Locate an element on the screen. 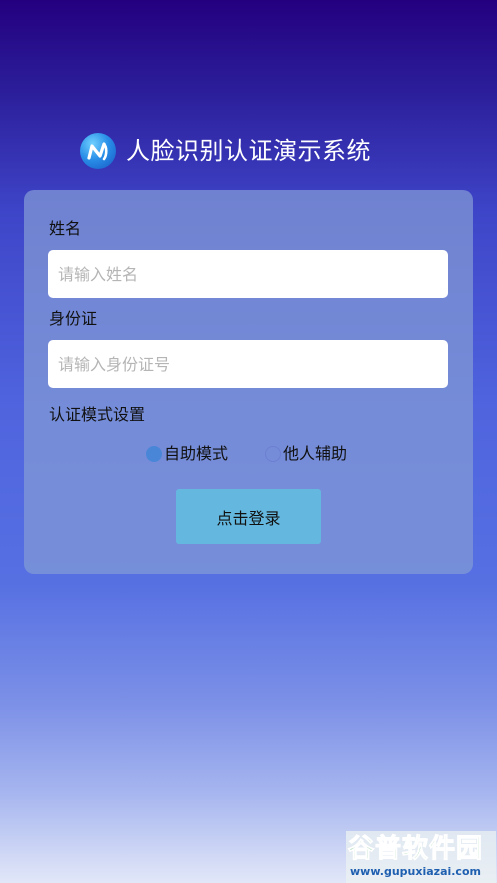 The image size is (497, 883). id-card-label: 身份证 is located at coordinates (73, 318).